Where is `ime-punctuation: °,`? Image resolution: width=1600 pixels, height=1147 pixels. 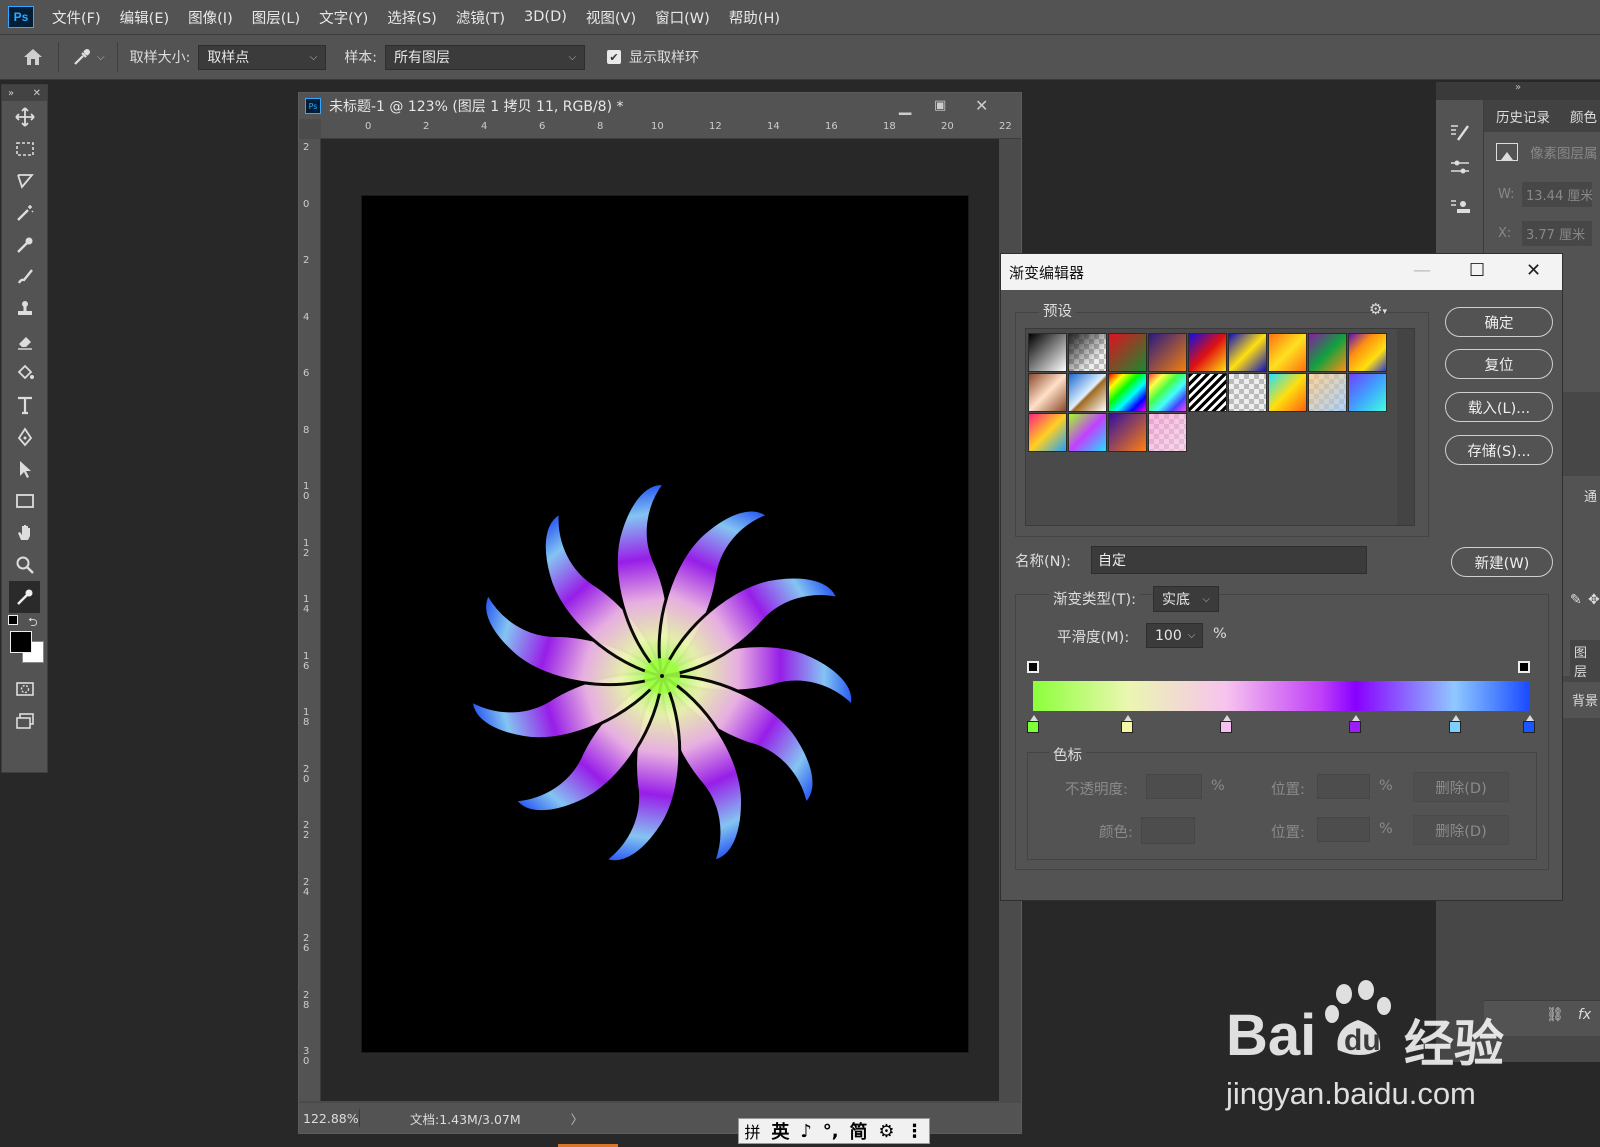
ime-punctuation: °, is located at coordinates (831, 1131).